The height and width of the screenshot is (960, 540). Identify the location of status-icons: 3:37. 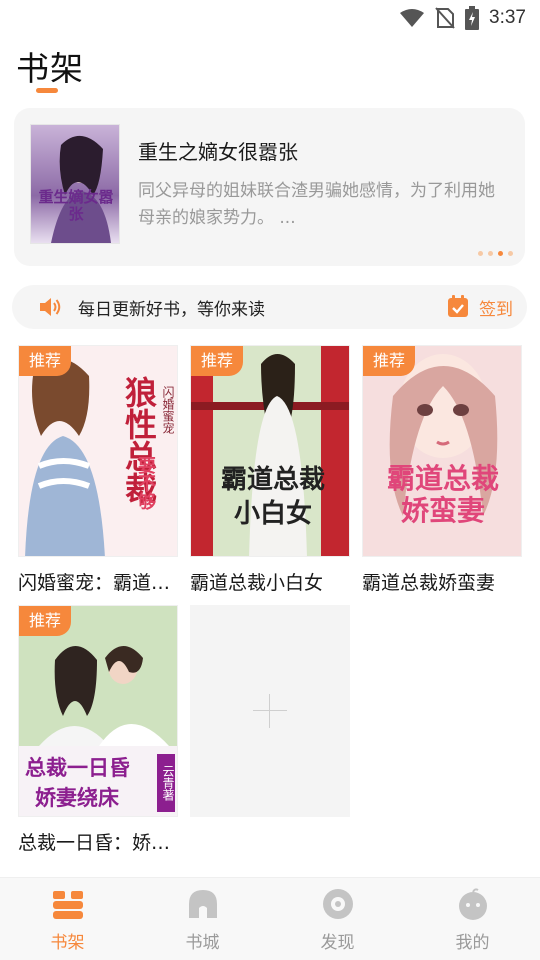
(462, 18).